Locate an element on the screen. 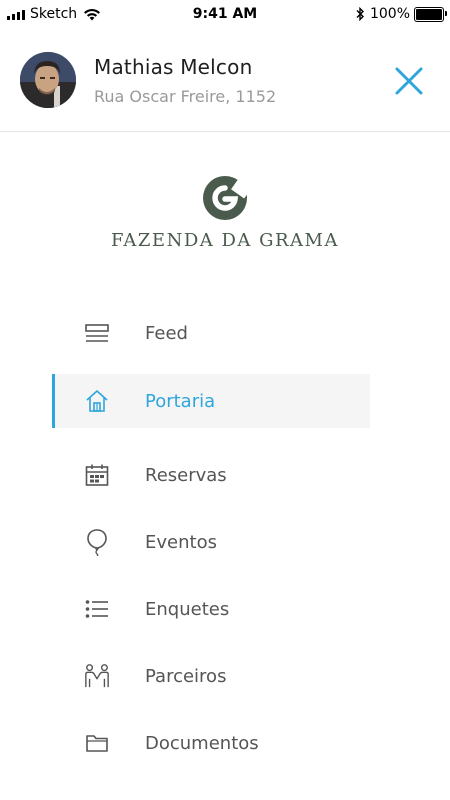 The height and width of the screenshot is (800, 450). menu-item-label: Reservas is located at coordinates (186, 475).